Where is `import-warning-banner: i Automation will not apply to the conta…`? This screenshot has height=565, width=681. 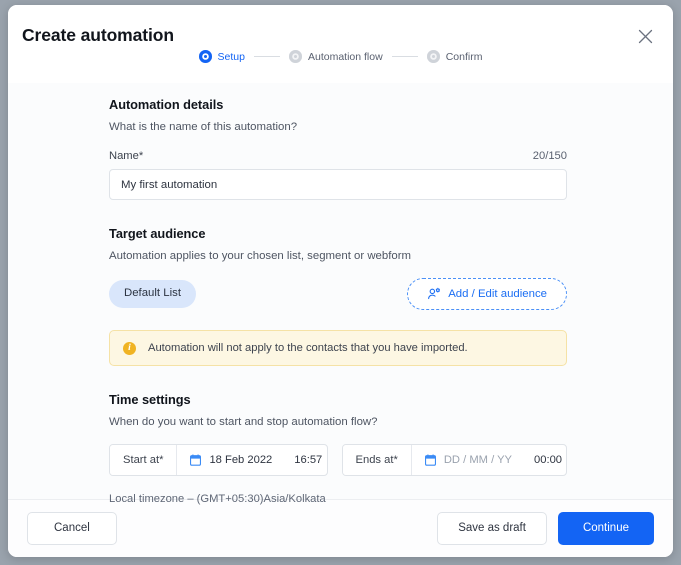
import-warning-banner: i Automation will not apply to the conta… is located at coordinates (338, 348).